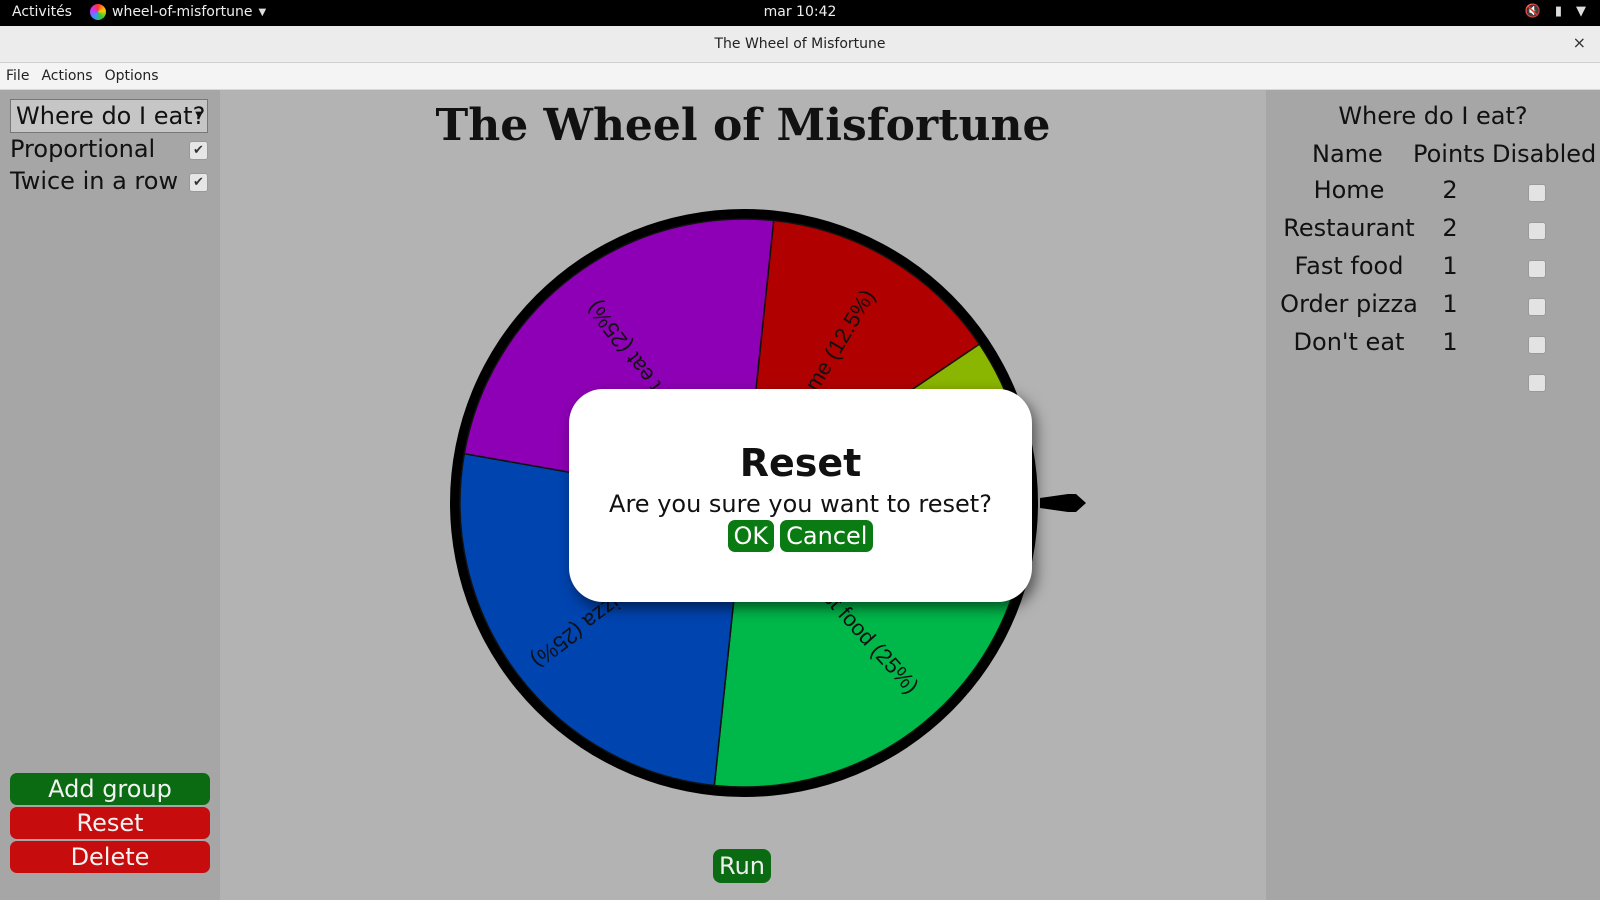 The image size is (1600, 900). Describe the element at coordinates (110, 823) in the screenshot. I see `reset-button: Reset` at that location.